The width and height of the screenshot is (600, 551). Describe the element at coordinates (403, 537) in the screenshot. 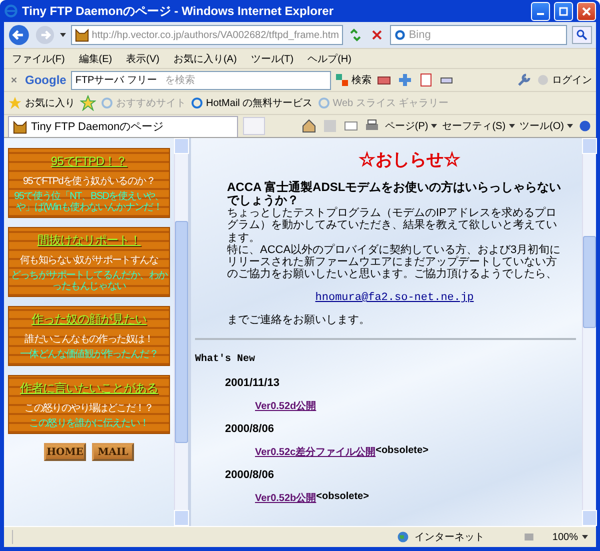

I see `globe-icon` at that location.